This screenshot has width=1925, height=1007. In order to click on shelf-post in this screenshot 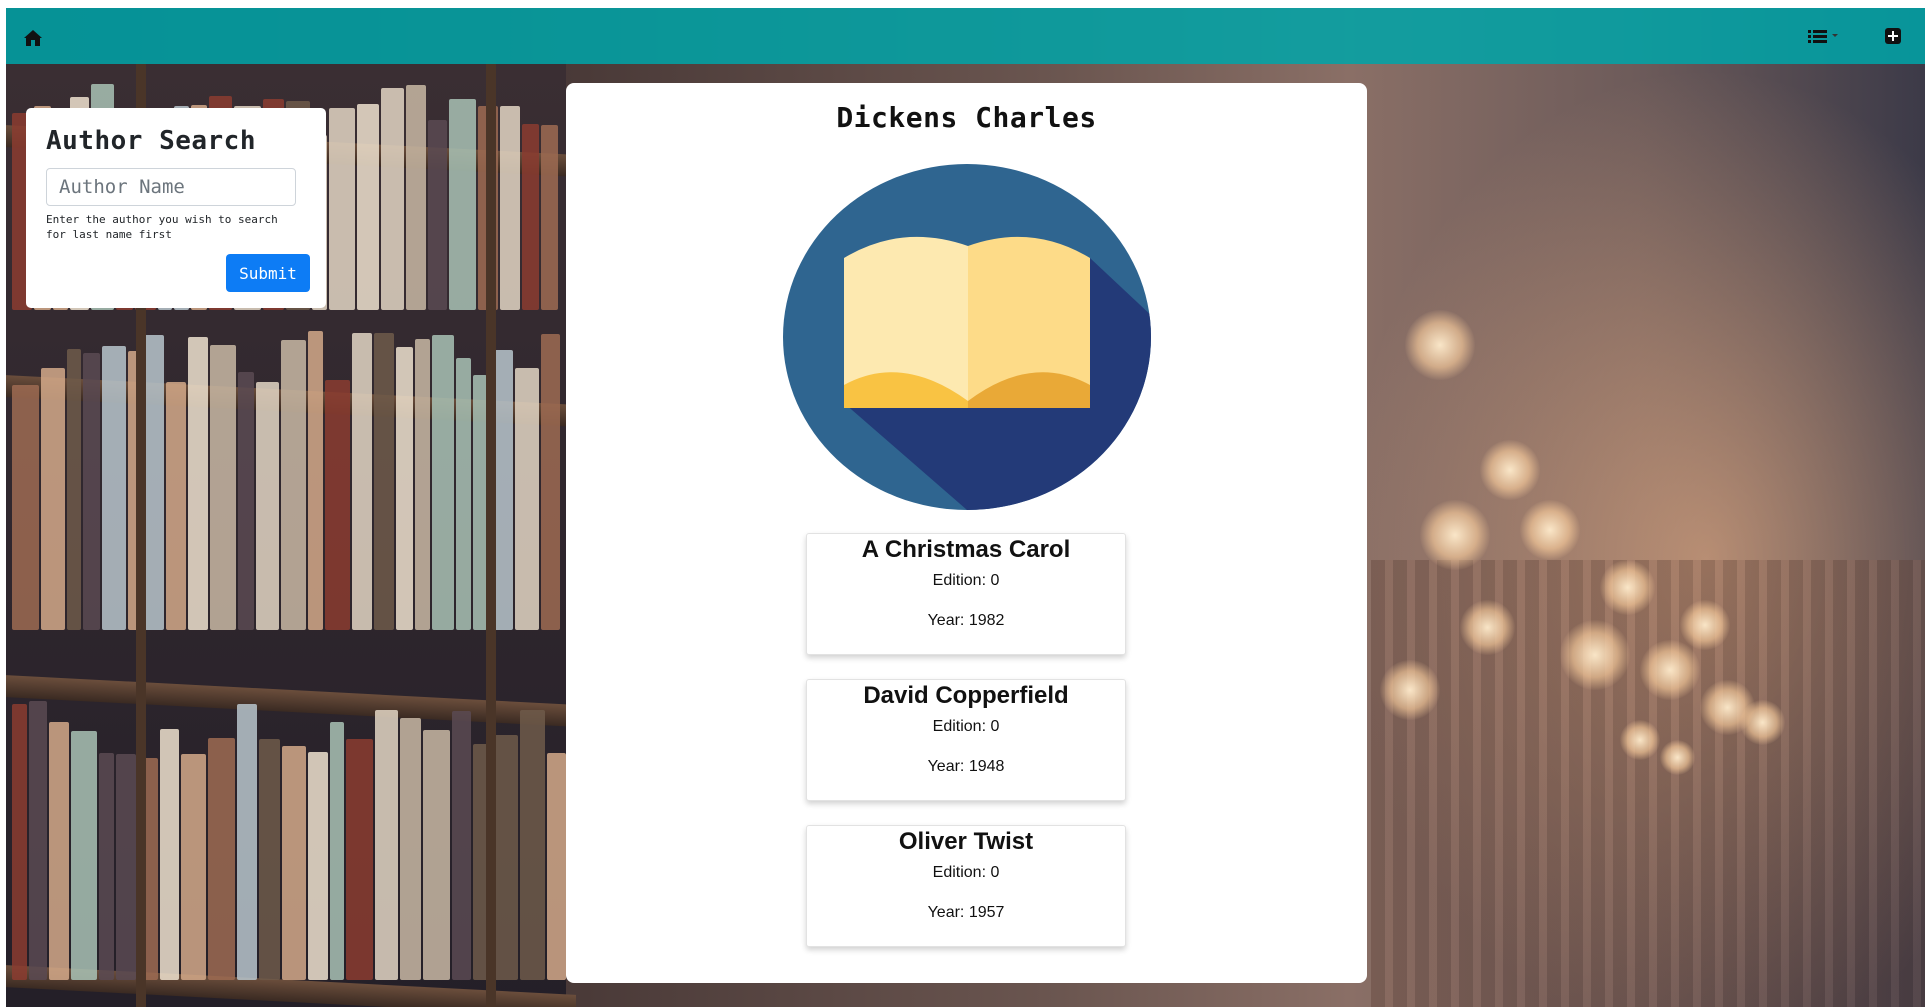, I will do `click(491, 533)`.